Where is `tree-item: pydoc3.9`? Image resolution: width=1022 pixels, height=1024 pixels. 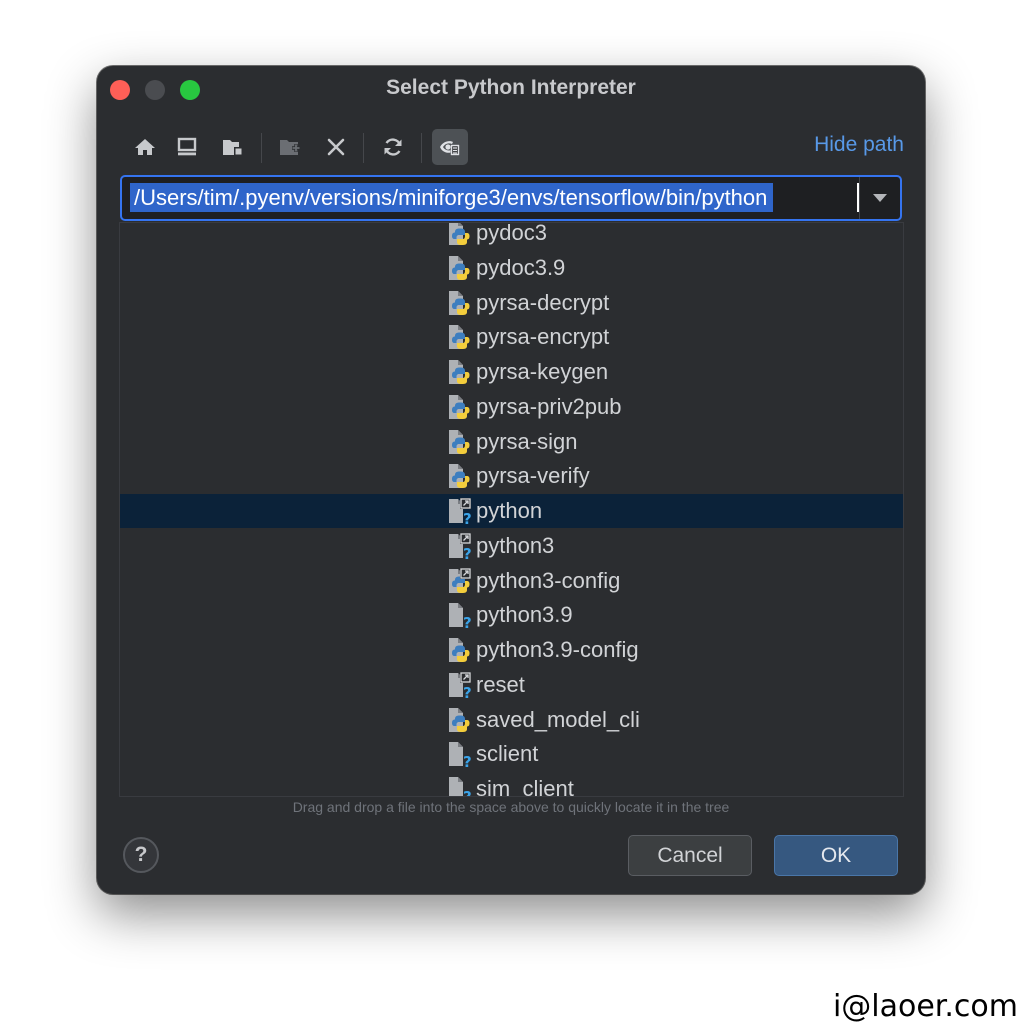 tree-item: pydoc3.9 is located at coordinates (511, 268).